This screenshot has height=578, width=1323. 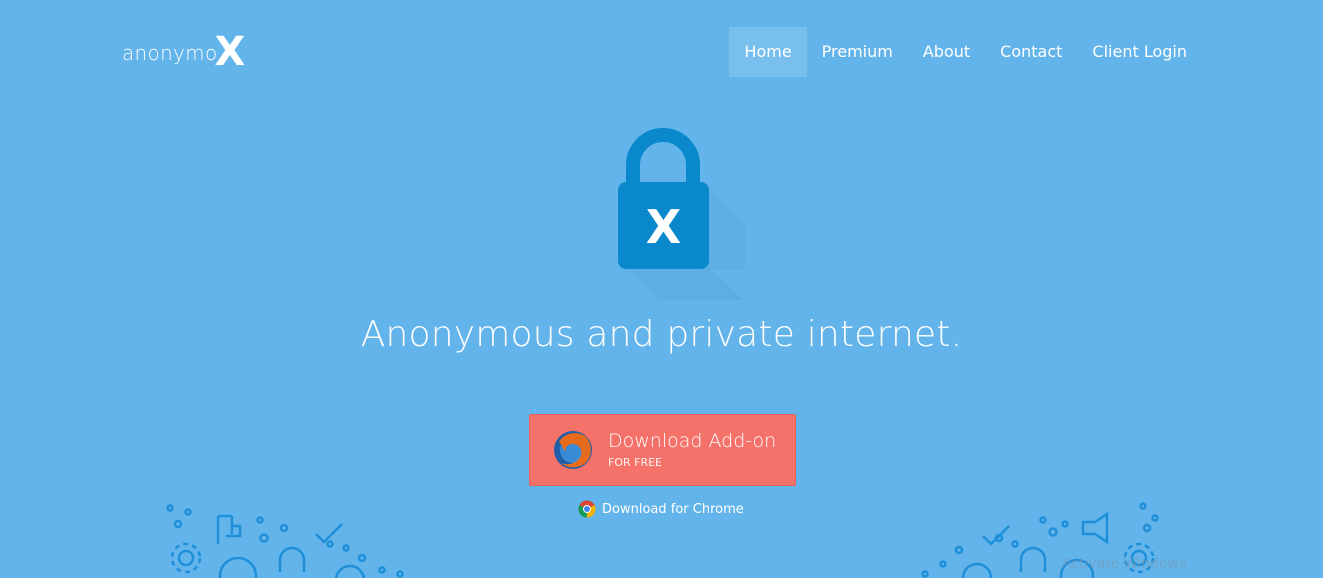 What do you see at coordinates (857, 52) in the screenshot?
I see `nav-premium: Premium` at bounding box center [857, 52].